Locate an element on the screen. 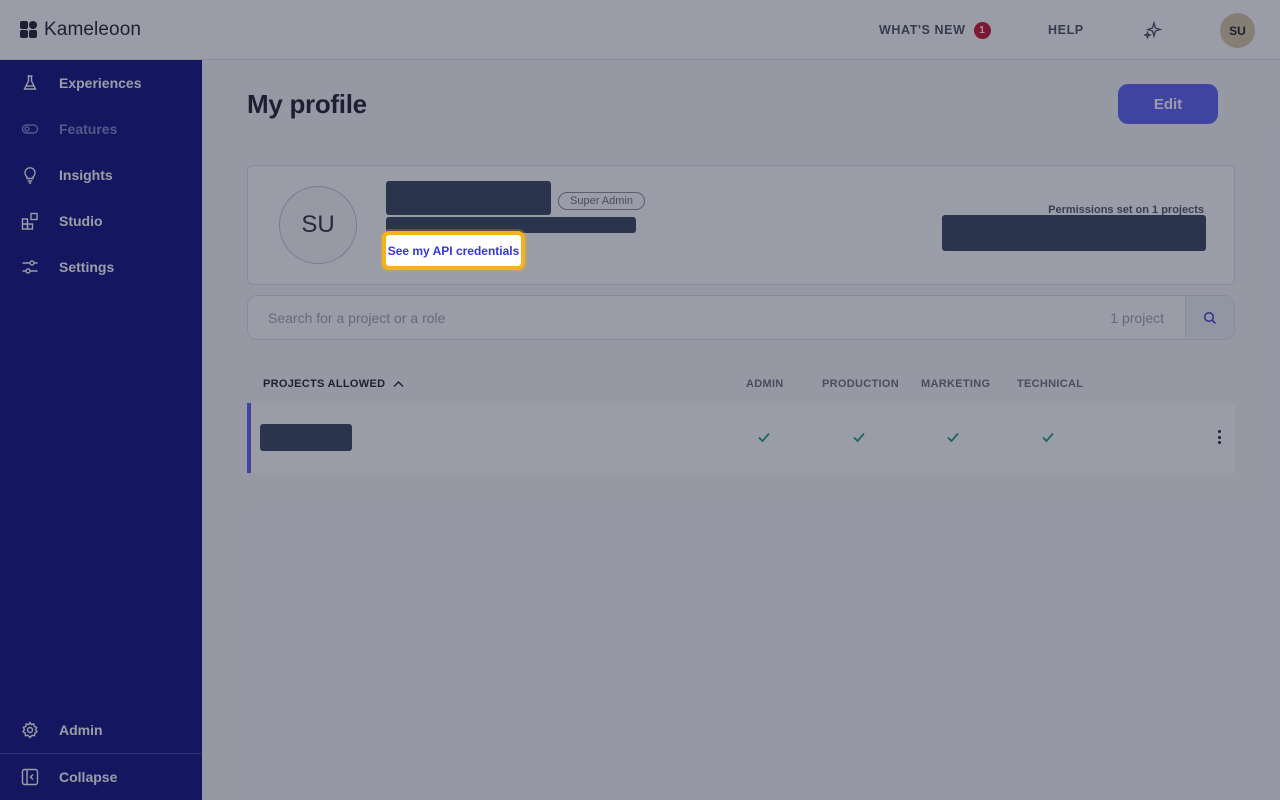 This screenshot has height=800, width=1280. whats-new-link: WHAT'S NEW 1 is located at coordinates (935, 30).